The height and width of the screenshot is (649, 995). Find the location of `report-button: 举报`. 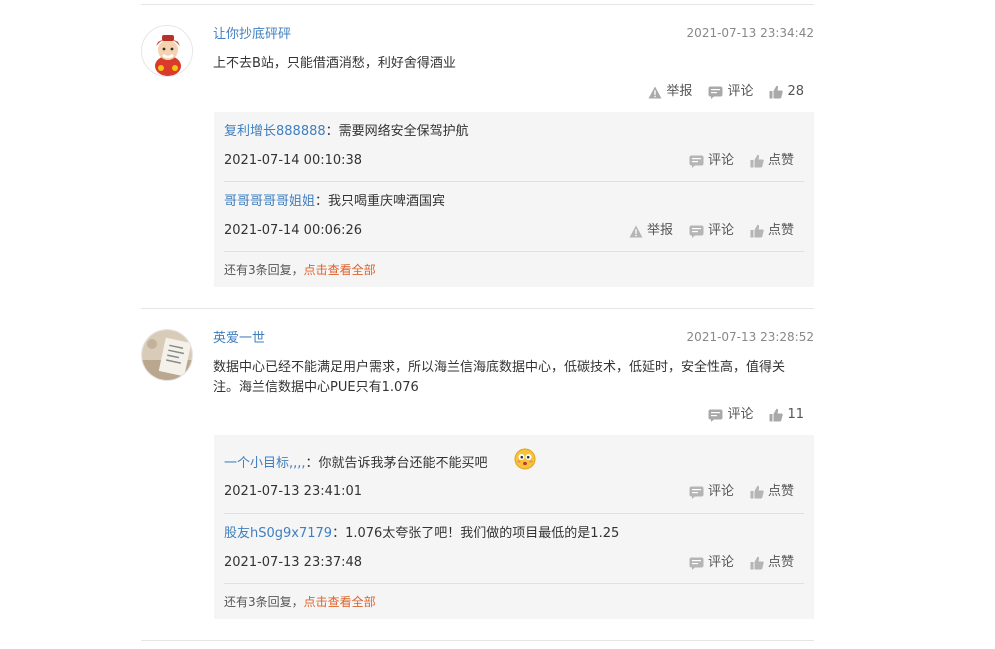

report-button: 举报 is located at coordinates (670, 92).